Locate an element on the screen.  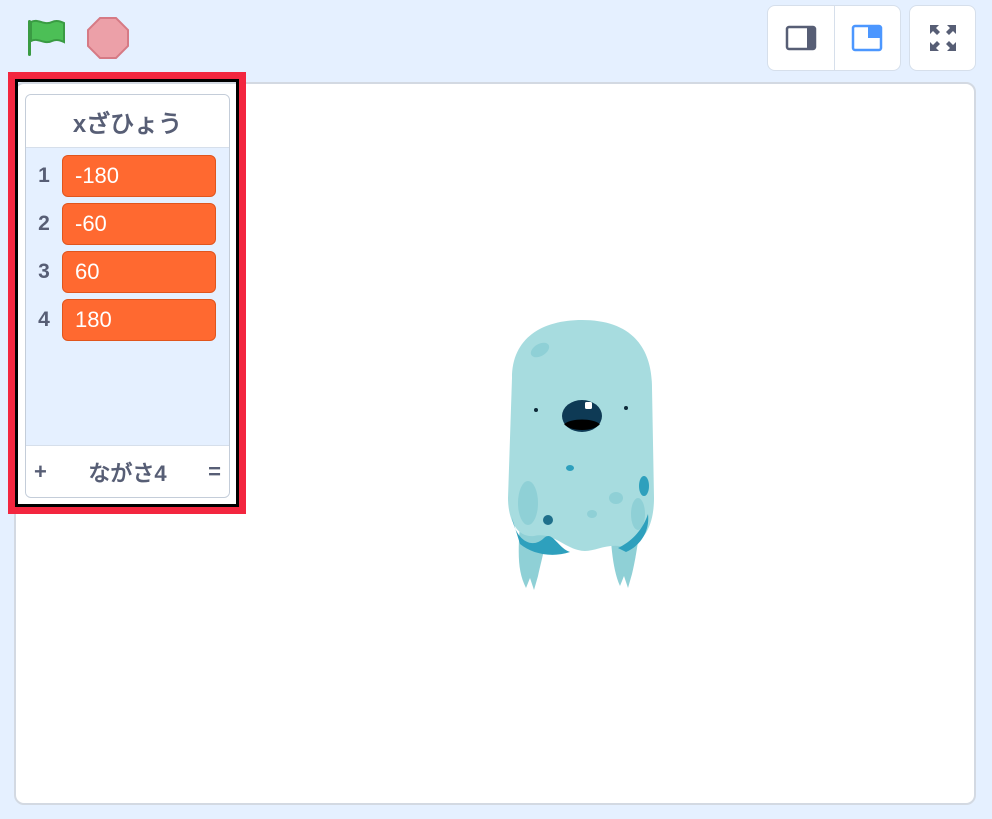
resize-handle: = is located at coordinates (214, 472).